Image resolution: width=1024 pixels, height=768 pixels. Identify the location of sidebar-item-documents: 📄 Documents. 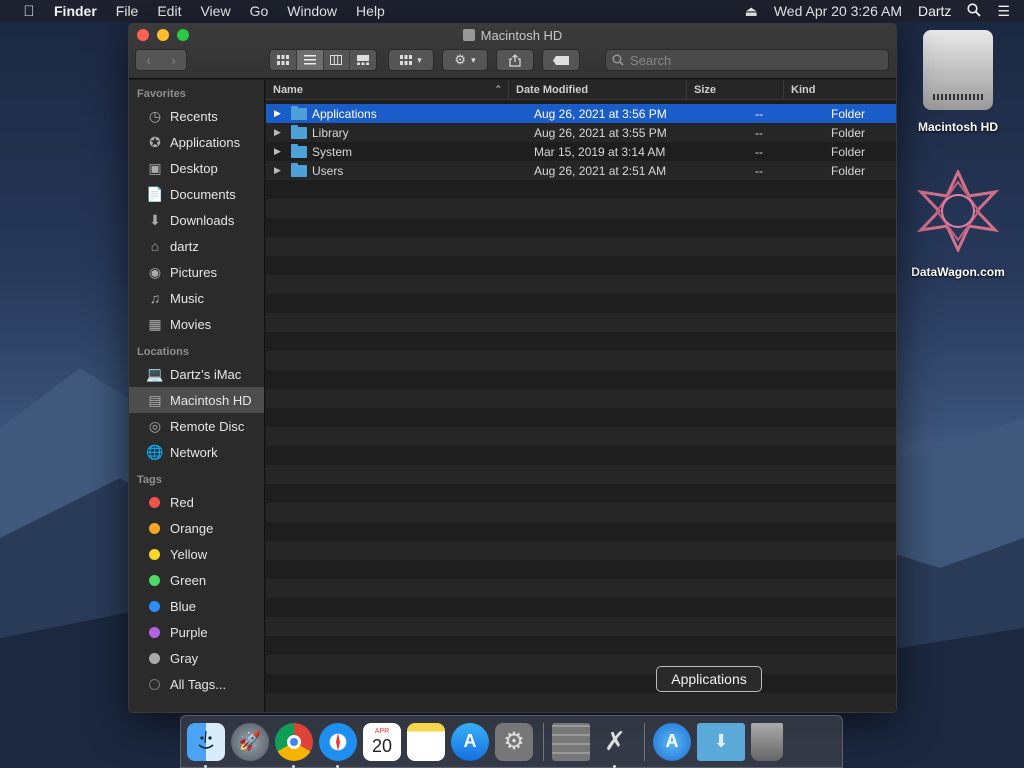
(196, 194).